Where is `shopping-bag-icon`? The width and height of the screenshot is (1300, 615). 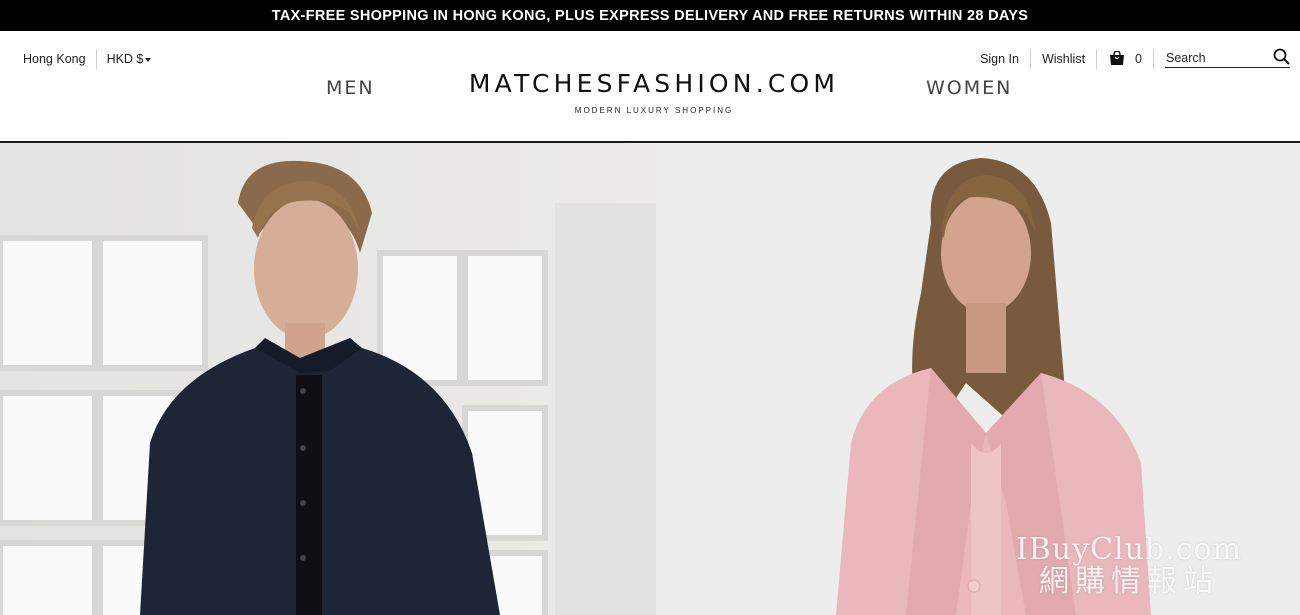
shopping-bag-icon is located at coordinates (1117, 58).